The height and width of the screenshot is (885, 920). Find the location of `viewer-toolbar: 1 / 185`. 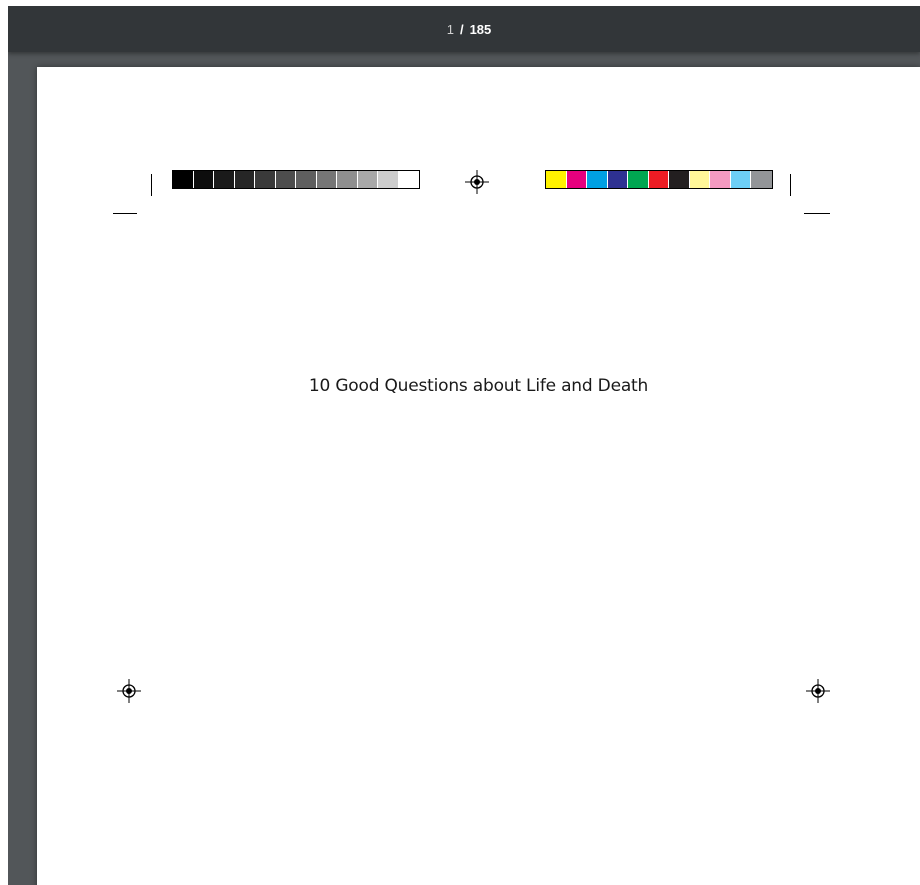

viewer-toolbar: 1 / 185 is located at coordinates (464, 29).